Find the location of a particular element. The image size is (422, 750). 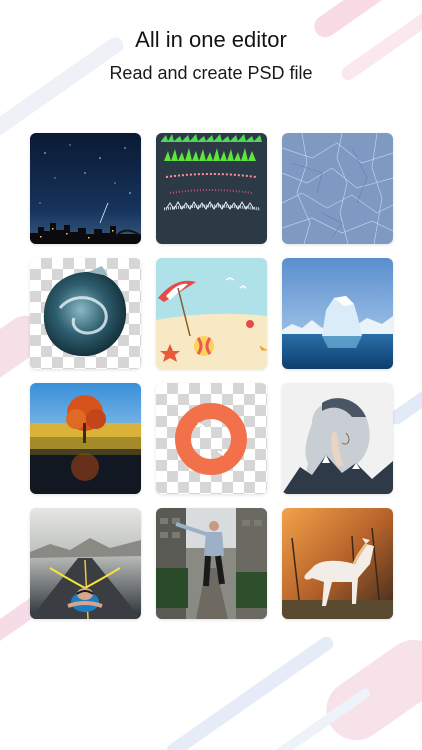

beach-illustration-image is located at coordinates (211, 313).